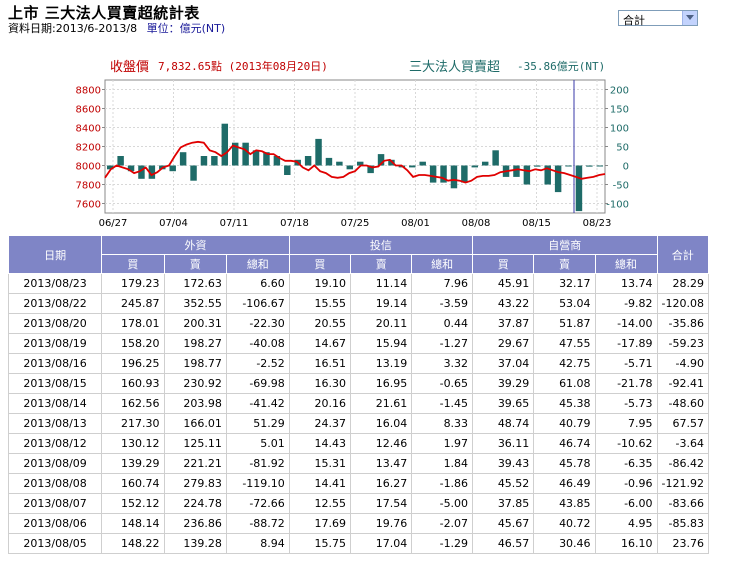 This screenshot has width=748, height=571. Describe the element at coordinates (257, 403) in the screenshot. I see `cell-value: -41.42` at that location.